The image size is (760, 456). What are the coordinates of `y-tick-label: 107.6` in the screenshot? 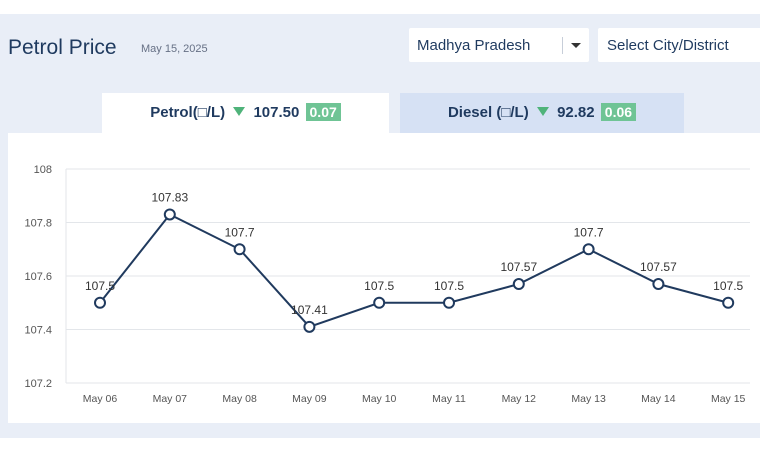 It's located at (38, 277).